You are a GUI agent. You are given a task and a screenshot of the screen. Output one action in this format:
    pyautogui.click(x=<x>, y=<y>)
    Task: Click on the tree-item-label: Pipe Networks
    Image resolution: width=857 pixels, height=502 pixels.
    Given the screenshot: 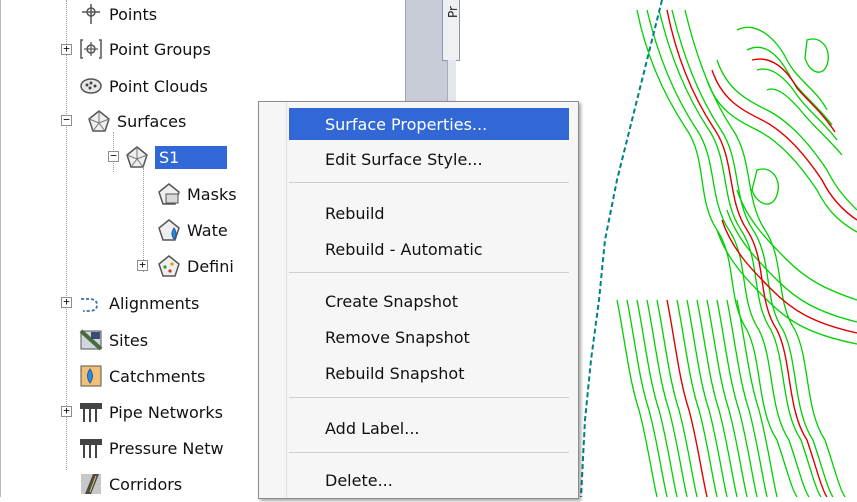 What is the action you would take?
    pyautogui.click(x=166, y=412)
    